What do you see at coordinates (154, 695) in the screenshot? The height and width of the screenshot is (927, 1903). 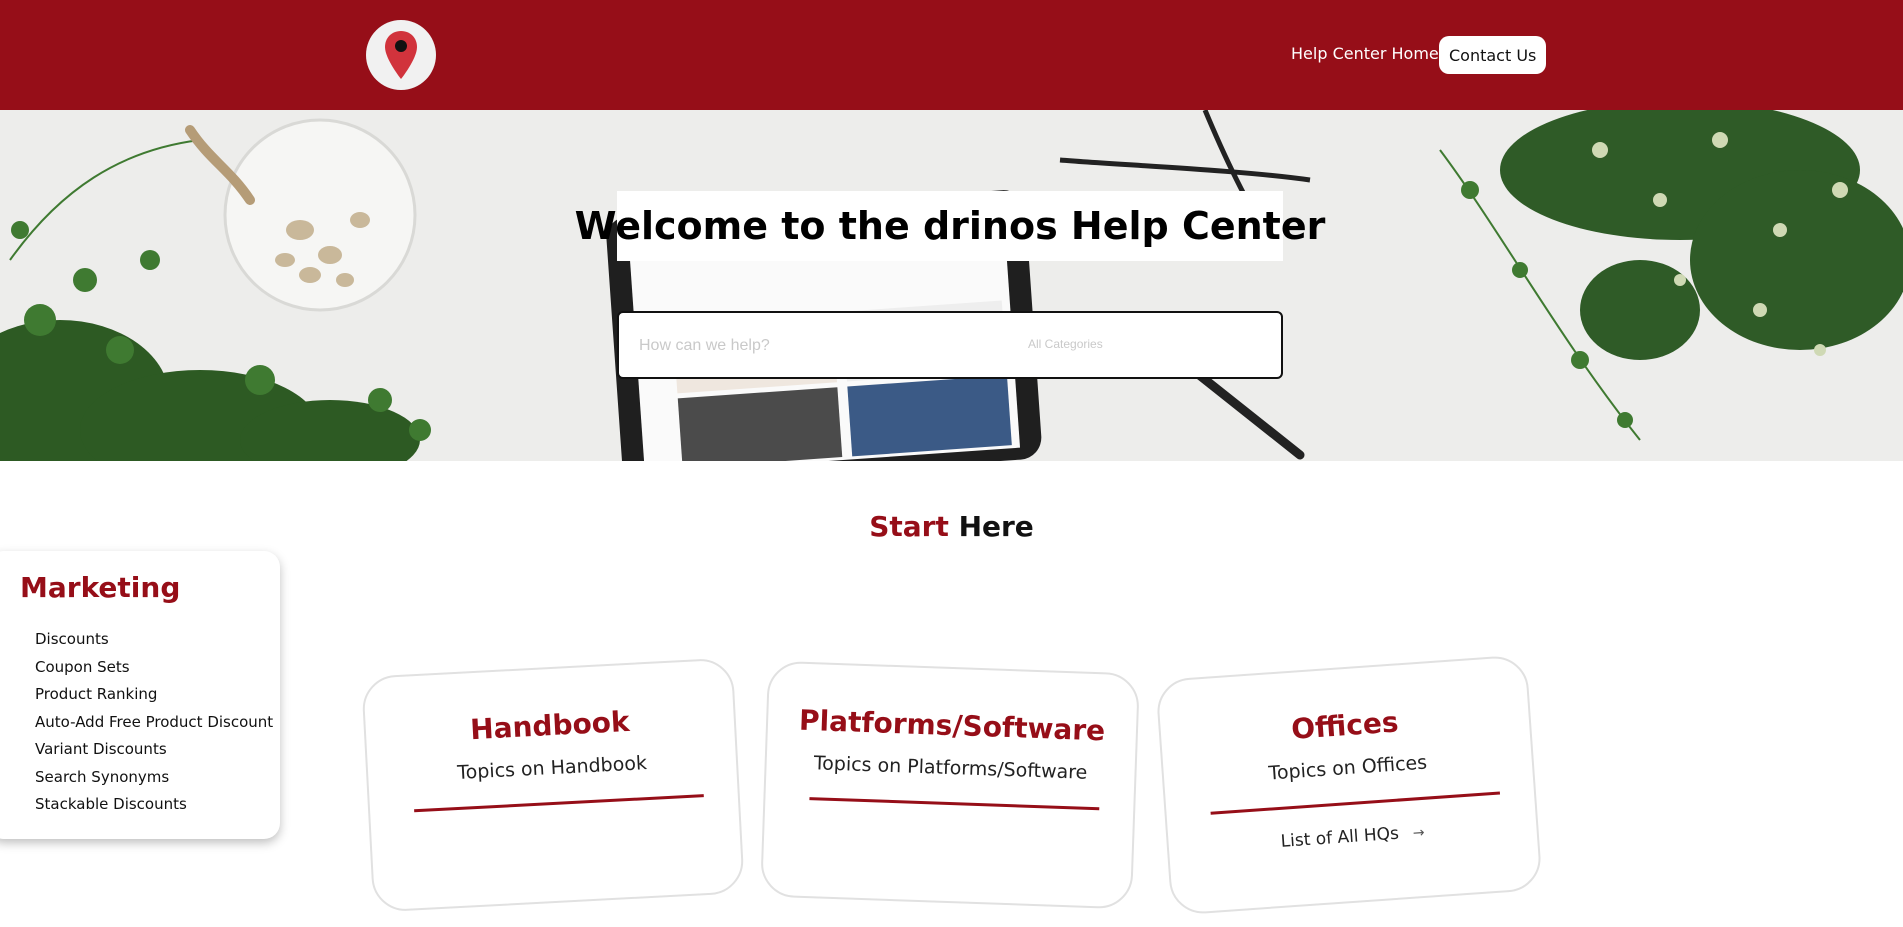 I see `marketing-item-product-ranking: Product Ranking` at bounding box center [154, 695].